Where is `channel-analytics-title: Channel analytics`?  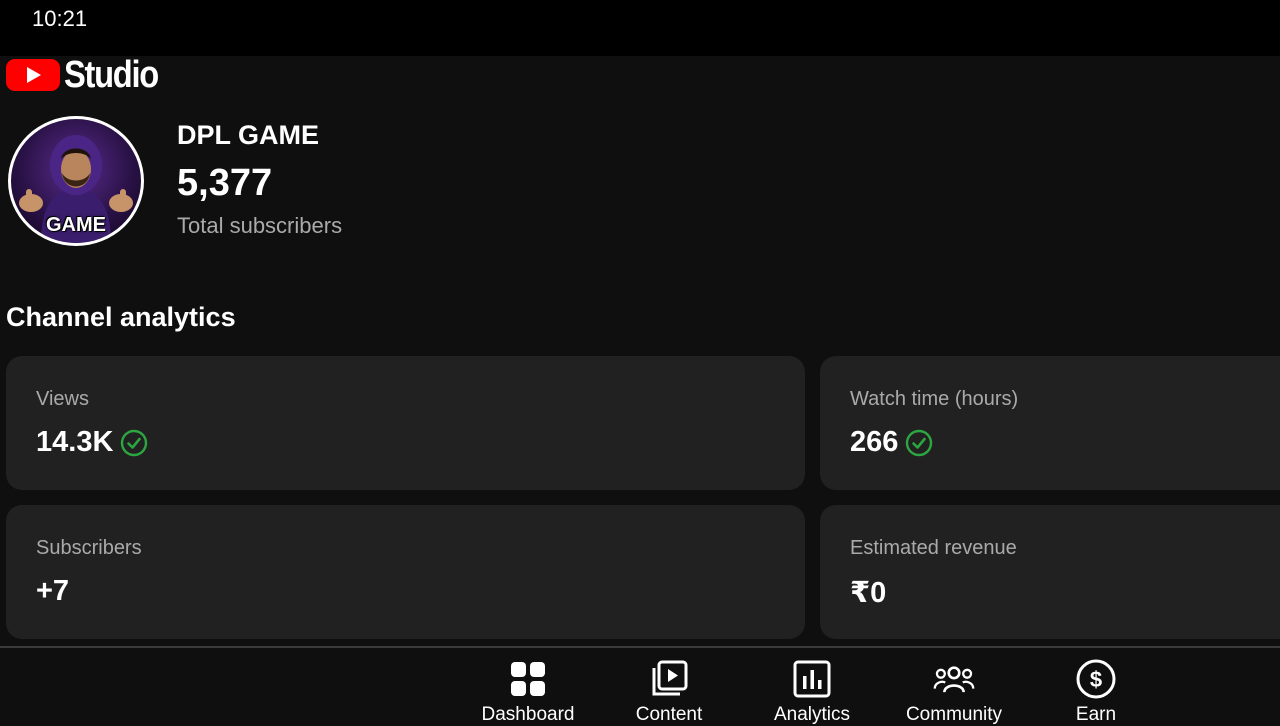
channel-analytics-title: Channel analytics is located at coordinates (121, 317).